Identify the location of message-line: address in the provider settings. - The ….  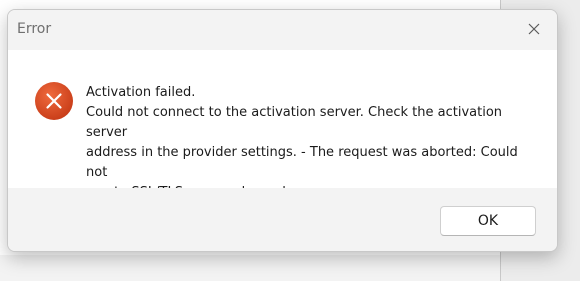
(302, 162).